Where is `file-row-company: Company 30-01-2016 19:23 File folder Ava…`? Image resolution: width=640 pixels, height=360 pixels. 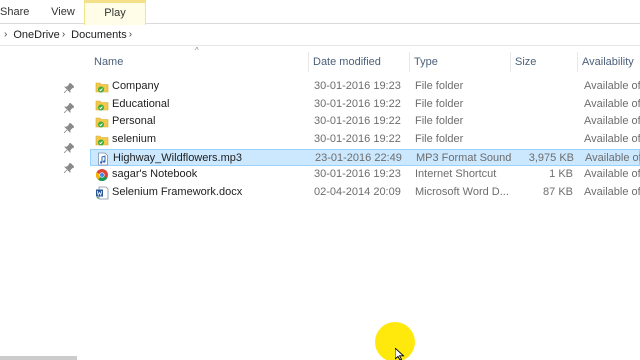
file-row-company: Company 30-01-2016 19:23 File folder Ava… is located at coordinates (365, 87).